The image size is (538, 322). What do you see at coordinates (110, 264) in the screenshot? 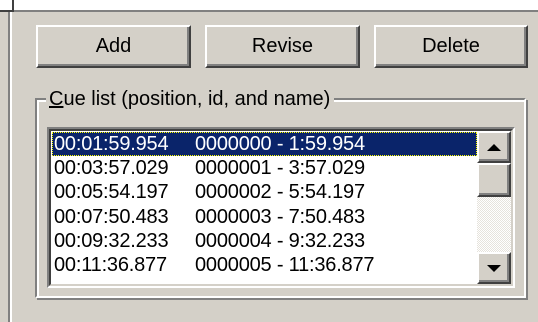
I see `cue-position: 00:11:36.877` at bounding box center [110, 264].